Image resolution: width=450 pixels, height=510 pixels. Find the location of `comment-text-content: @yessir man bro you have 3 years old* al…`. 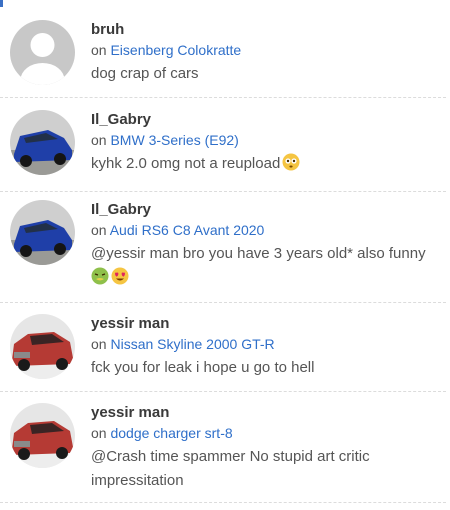

comment-text-content: @yessir man bro you have 3 years old* al… is located at coordinates (258, 253).